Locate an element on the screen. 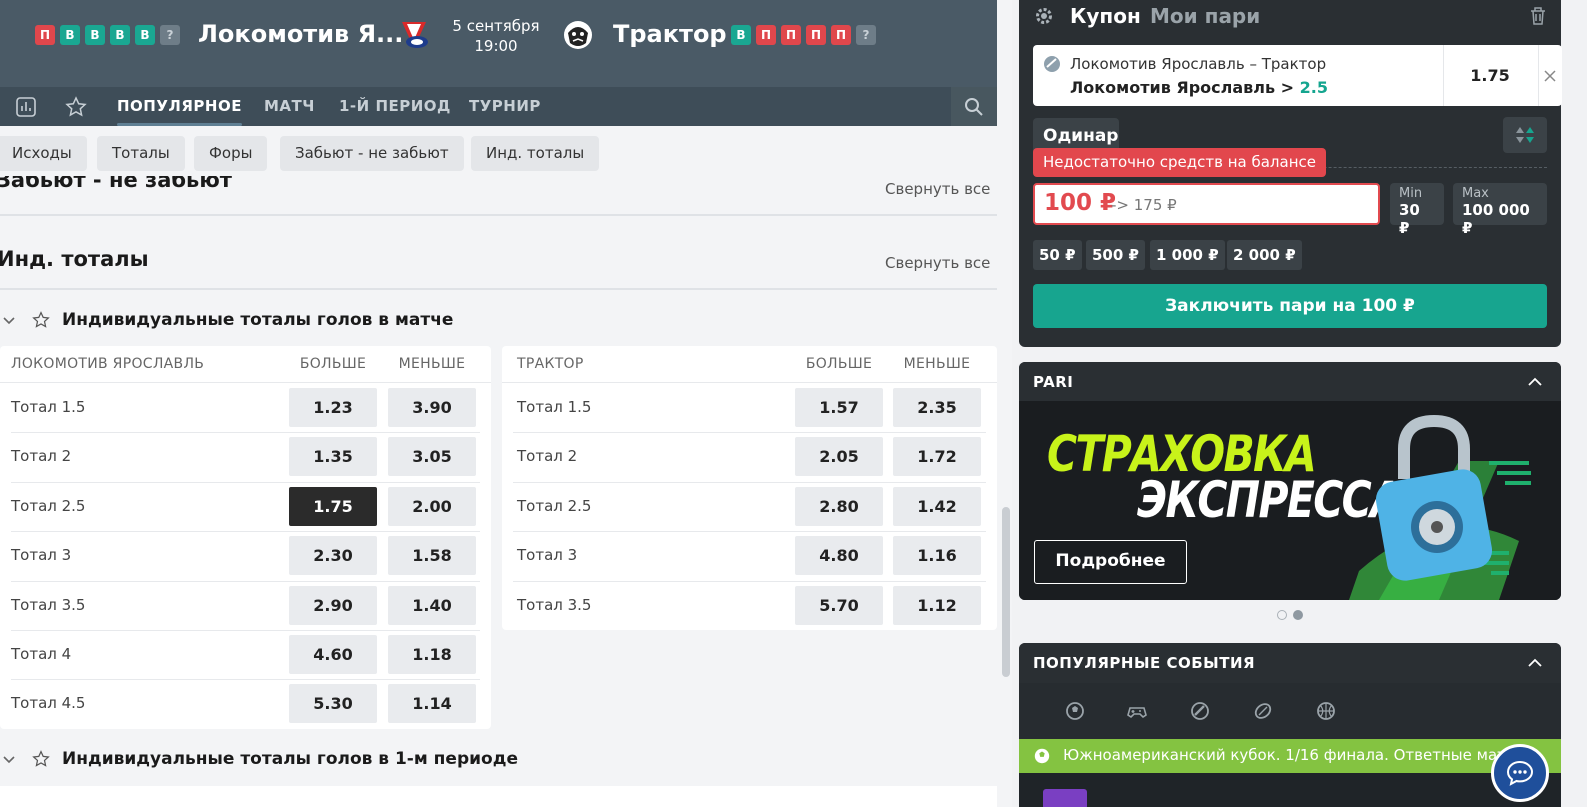  odds-over-button: 1.35 is located at coordinates (333, 457).